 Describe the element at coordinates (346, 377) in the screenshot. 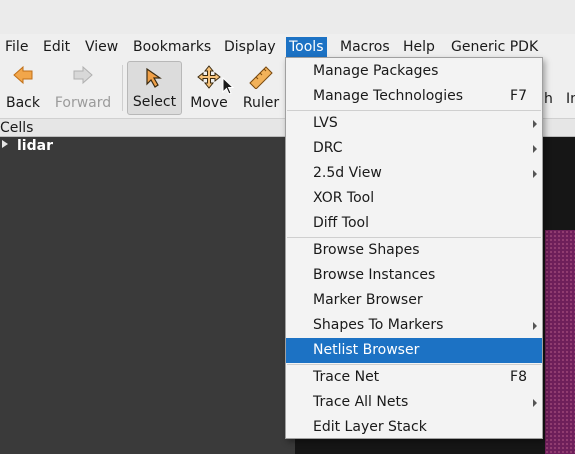

I see `menu-item-label: Trace Net` at that location.